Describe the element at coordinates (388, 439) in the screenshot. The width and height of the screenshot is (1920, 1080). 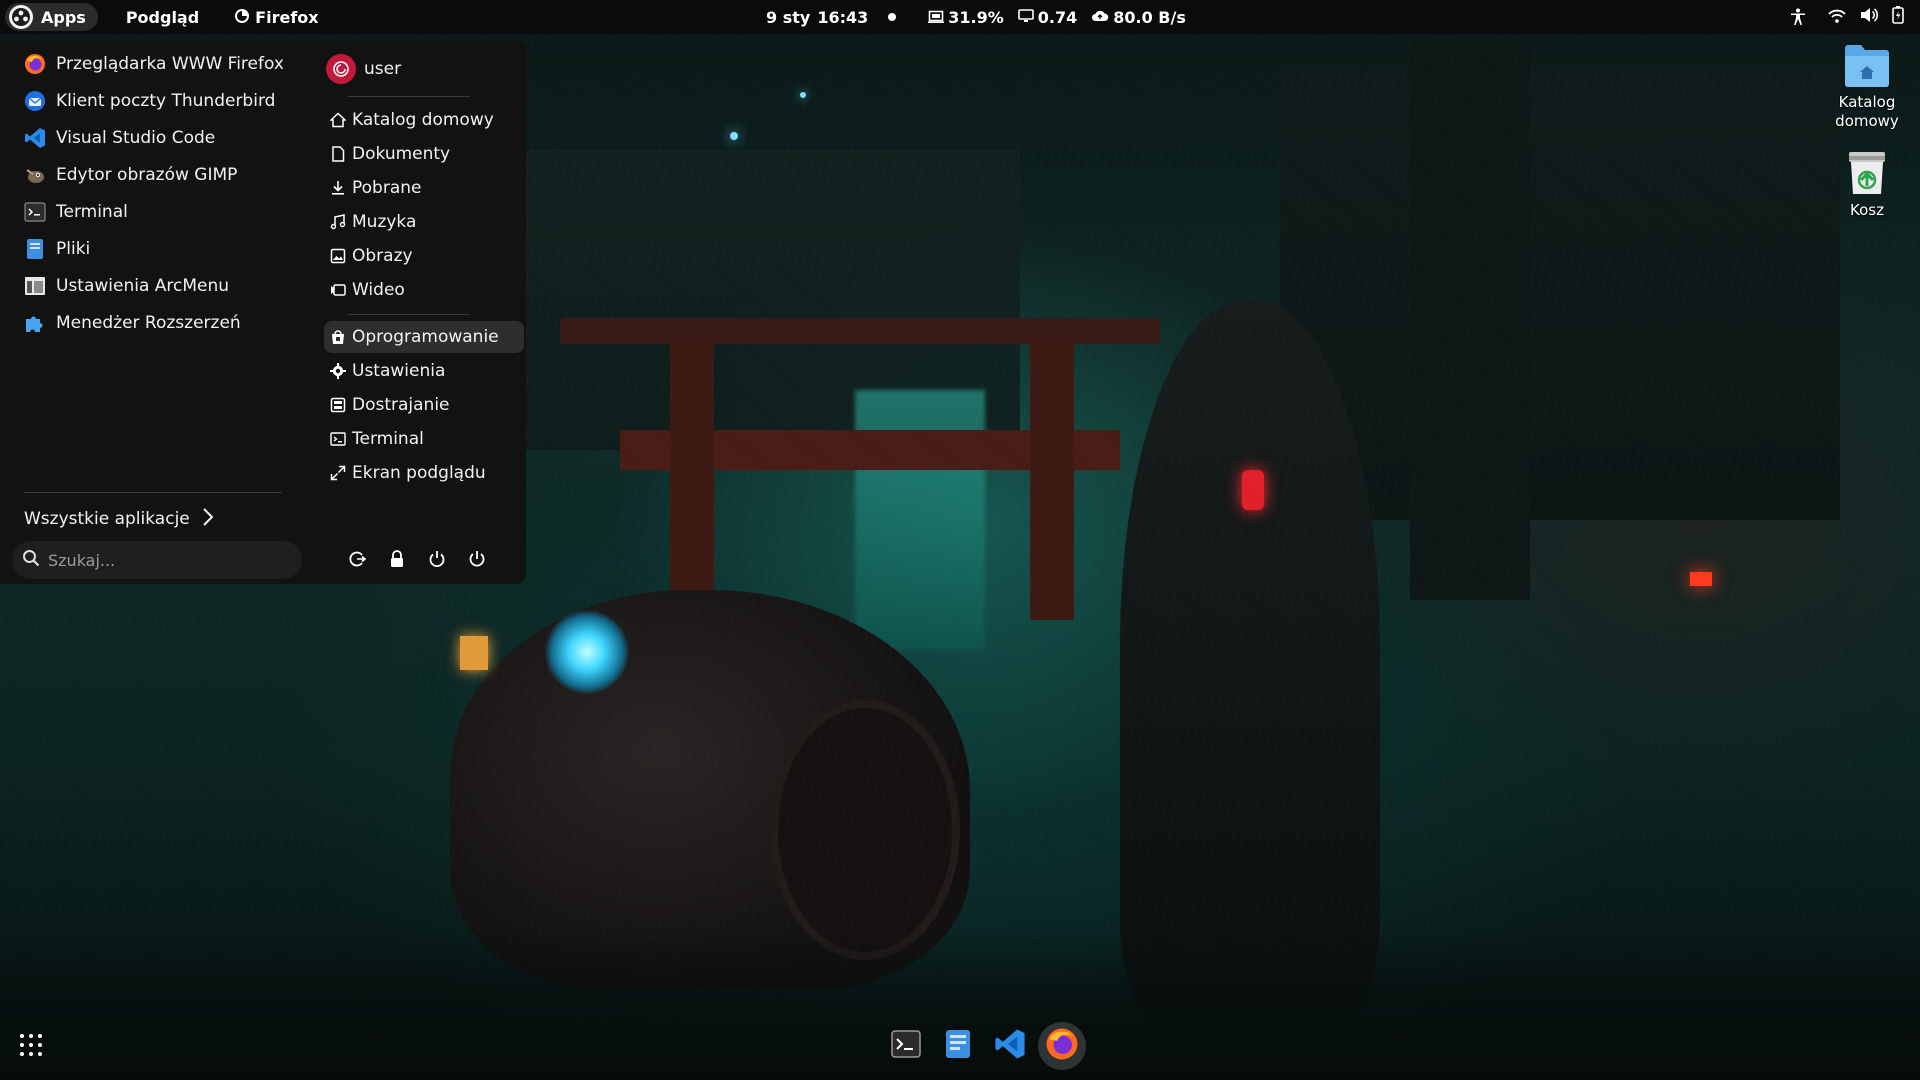
I see `shortcut-label: Terminal` at that location.